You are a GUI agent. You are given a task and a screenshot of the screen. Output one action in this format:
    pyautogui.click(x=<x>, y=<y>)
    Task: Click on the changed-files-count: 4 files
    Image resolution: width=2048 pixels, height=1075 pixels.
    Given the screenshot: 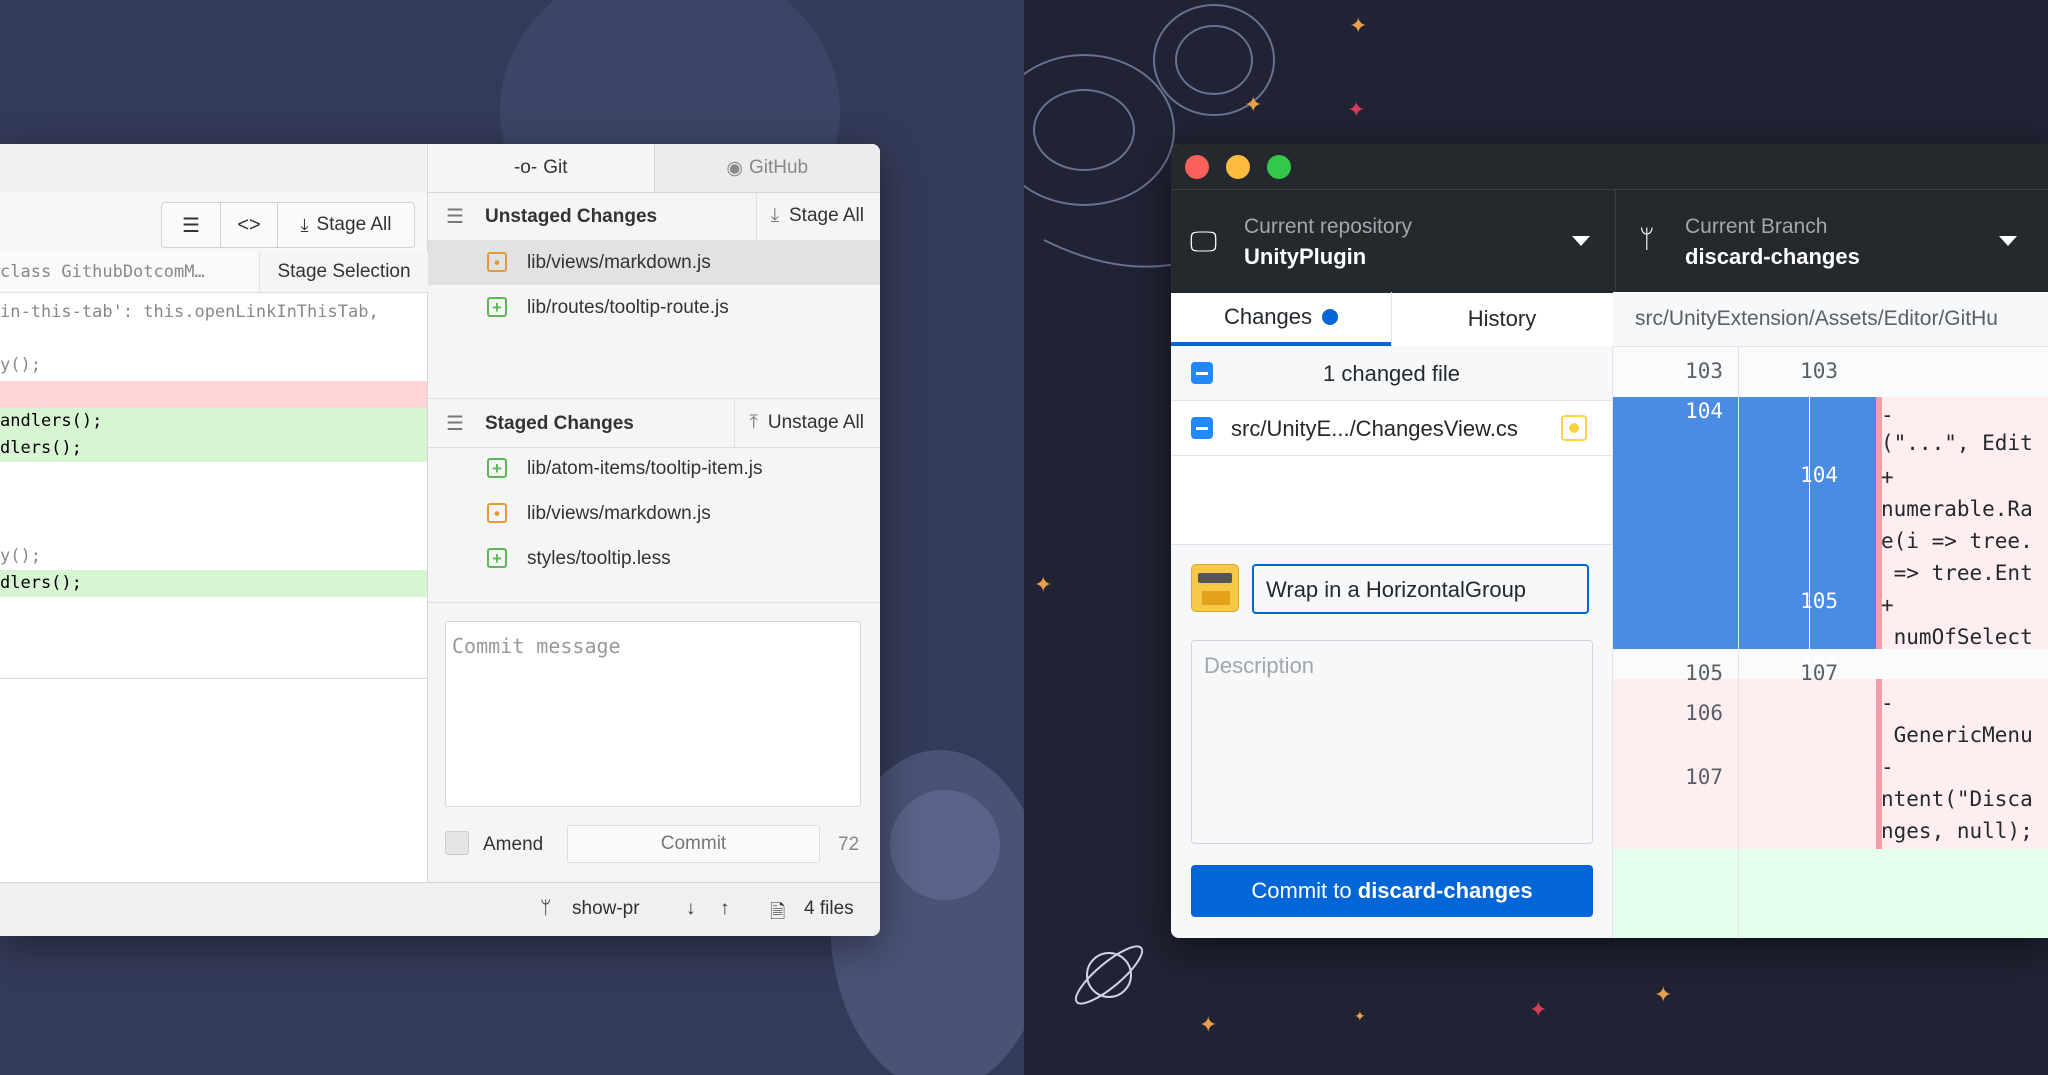 What is the action you would take?
    pyautogui.click(x=829, y=909)
    